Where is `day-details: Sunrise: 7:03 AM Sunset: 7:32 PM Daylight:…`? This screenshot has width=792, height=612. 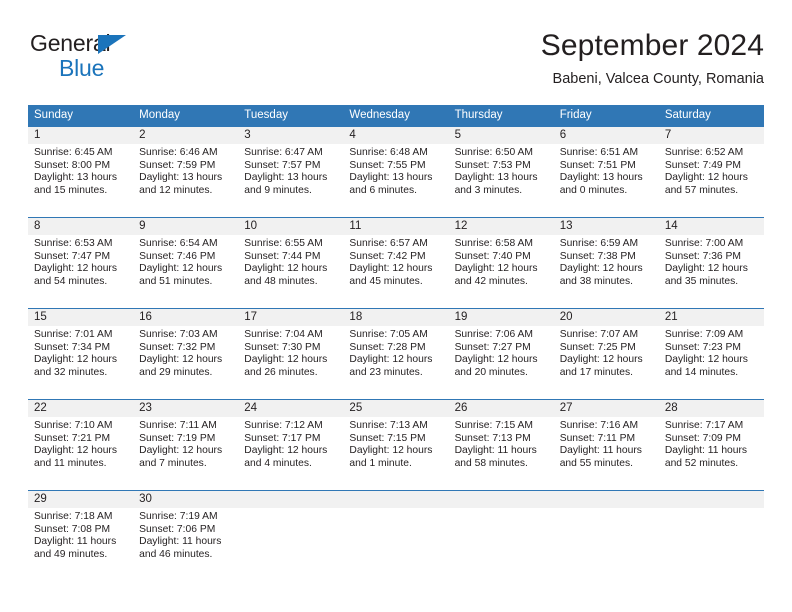
day-details: Sunrise: 7:03 AM Sunset: 7:32 PM Daylight:… is located at coordinates (185, 352).